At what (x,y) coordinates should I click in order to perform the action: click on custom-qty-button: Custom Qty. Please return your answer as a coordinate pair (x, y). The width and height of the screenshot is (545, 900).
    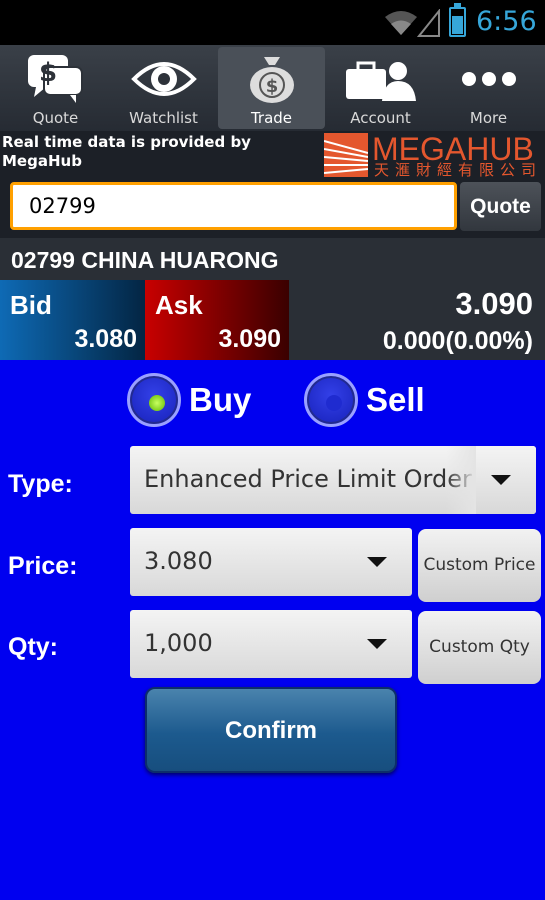
    Looking at the image, I should click on (479, 647).